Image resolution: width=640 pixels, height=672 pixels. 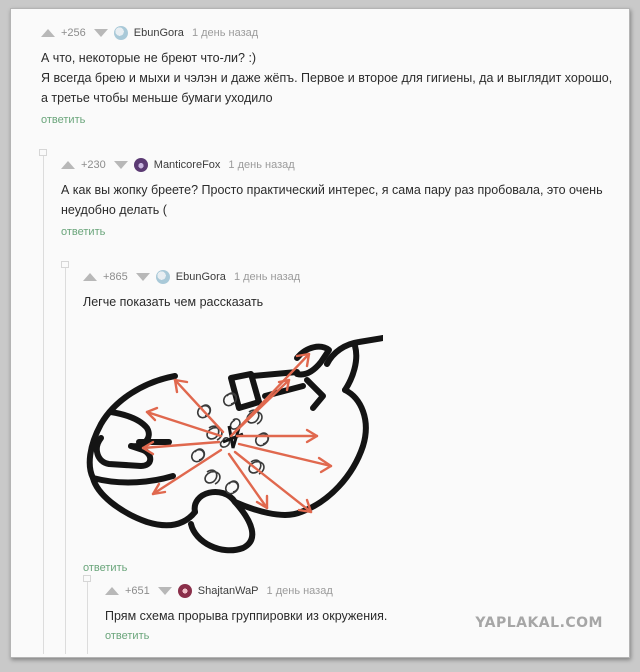 I want to click on comment-text: Легче показать чем рассказать, so click(x=348, y=302).